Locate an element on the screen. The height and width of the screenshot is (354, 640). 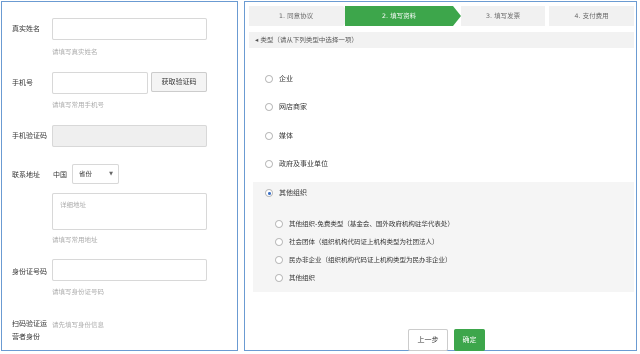
sub-option-label: 其他组织-免费类型（基金会、国外政府机构驻华代表处） is located at coordinates (371, 224).